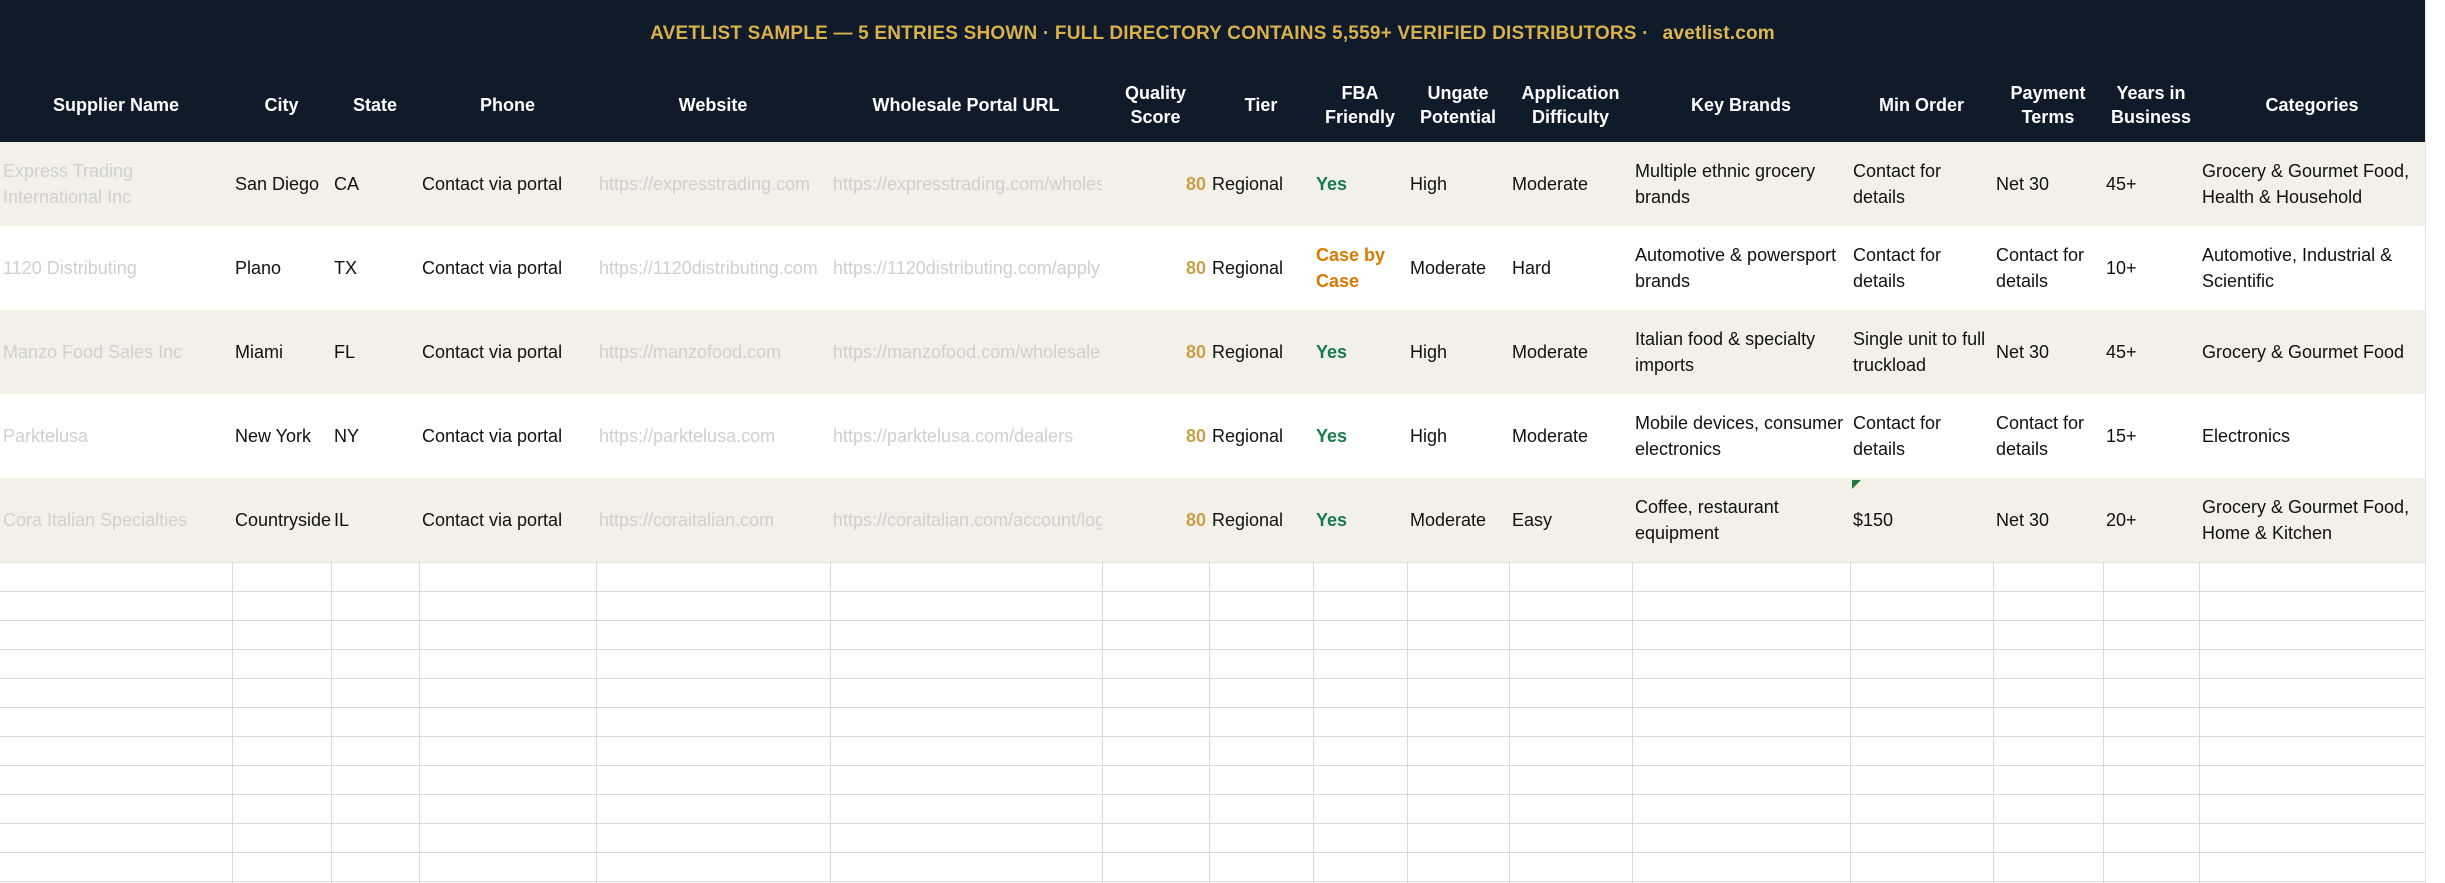 The image size is (2445, 883). Describe the element at coordinates (2048, 105) in the screenshot. I see `header-payment-terms: Payment Terms` at that location.